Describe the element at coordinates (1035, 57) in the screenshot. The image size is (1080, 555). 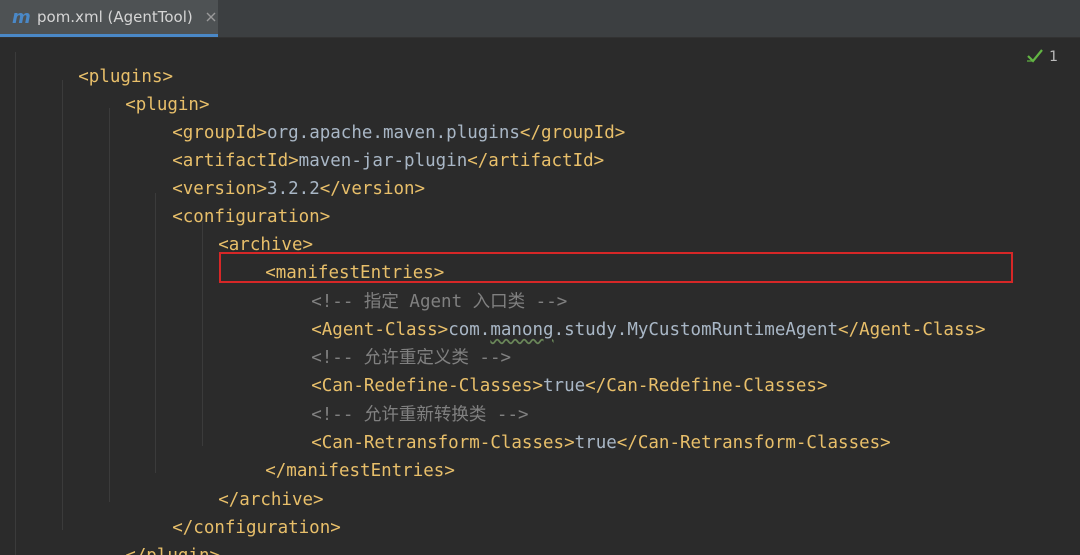
I see `check-icon` at that location.